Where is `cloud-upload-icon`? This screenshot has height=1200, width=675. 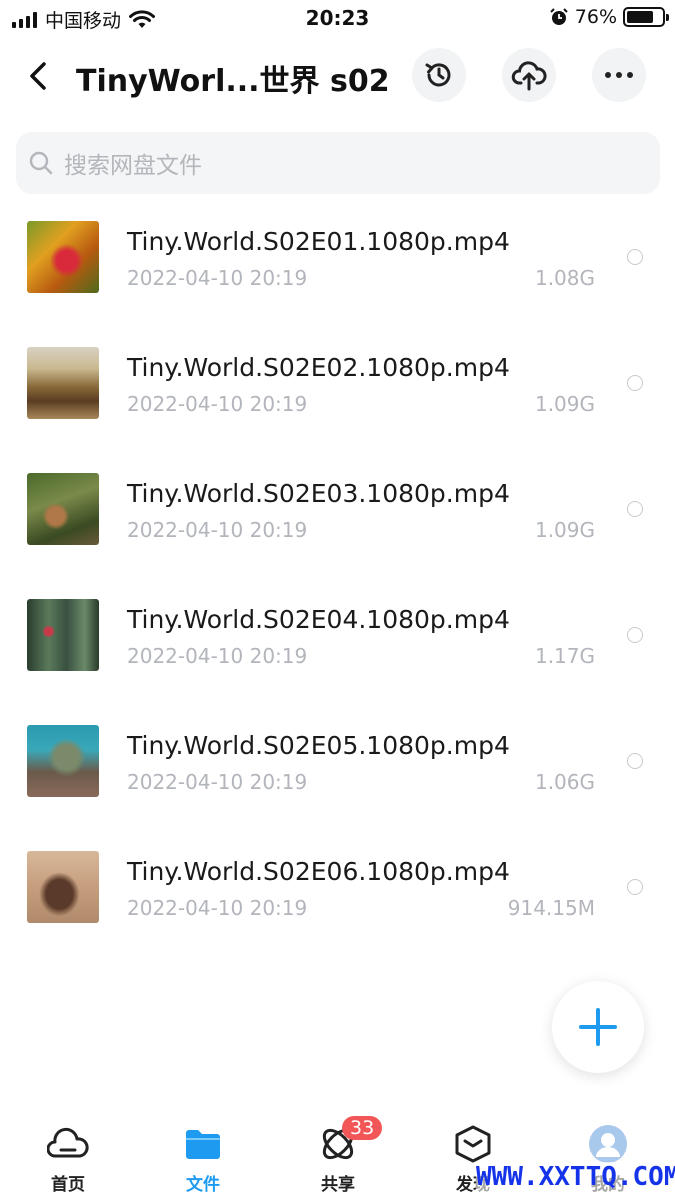 cloud-upload-icon is located at coordinates (529, 76).